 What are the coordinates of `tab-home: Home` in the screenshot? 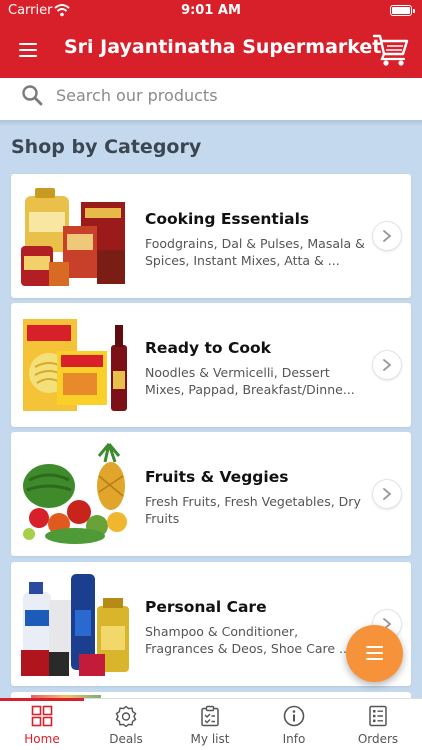 It's located at (42, 724).